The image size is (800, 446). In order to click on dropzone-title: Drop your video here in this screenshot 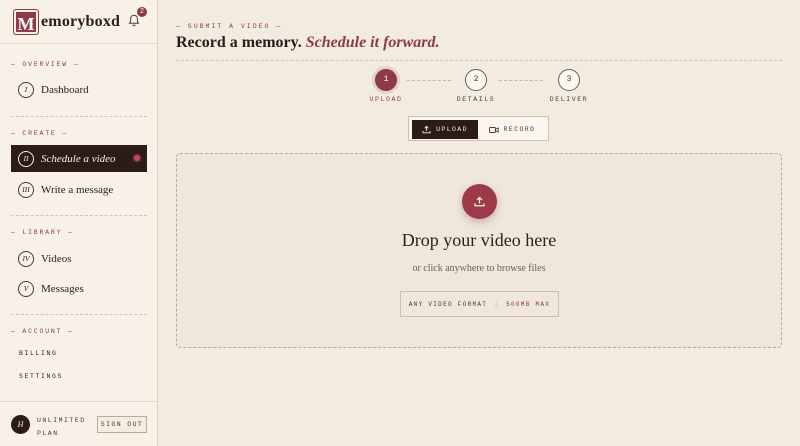, I will do `click(479, 240)`.